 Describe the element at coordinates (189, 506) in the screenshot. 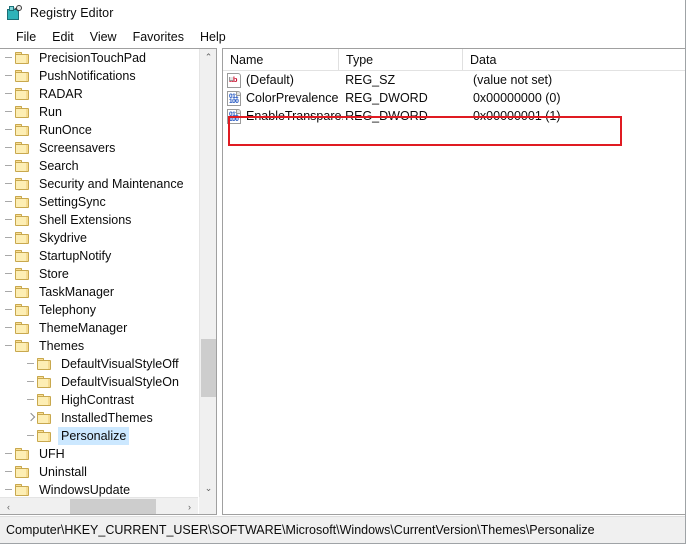

I see `scroll-right-arrow-icon: ›` at that location.